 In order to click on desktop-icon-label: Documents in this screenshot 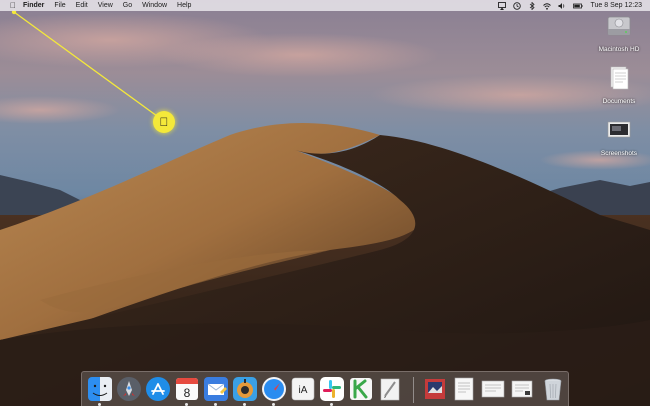, I will do `click(619, 101)`.